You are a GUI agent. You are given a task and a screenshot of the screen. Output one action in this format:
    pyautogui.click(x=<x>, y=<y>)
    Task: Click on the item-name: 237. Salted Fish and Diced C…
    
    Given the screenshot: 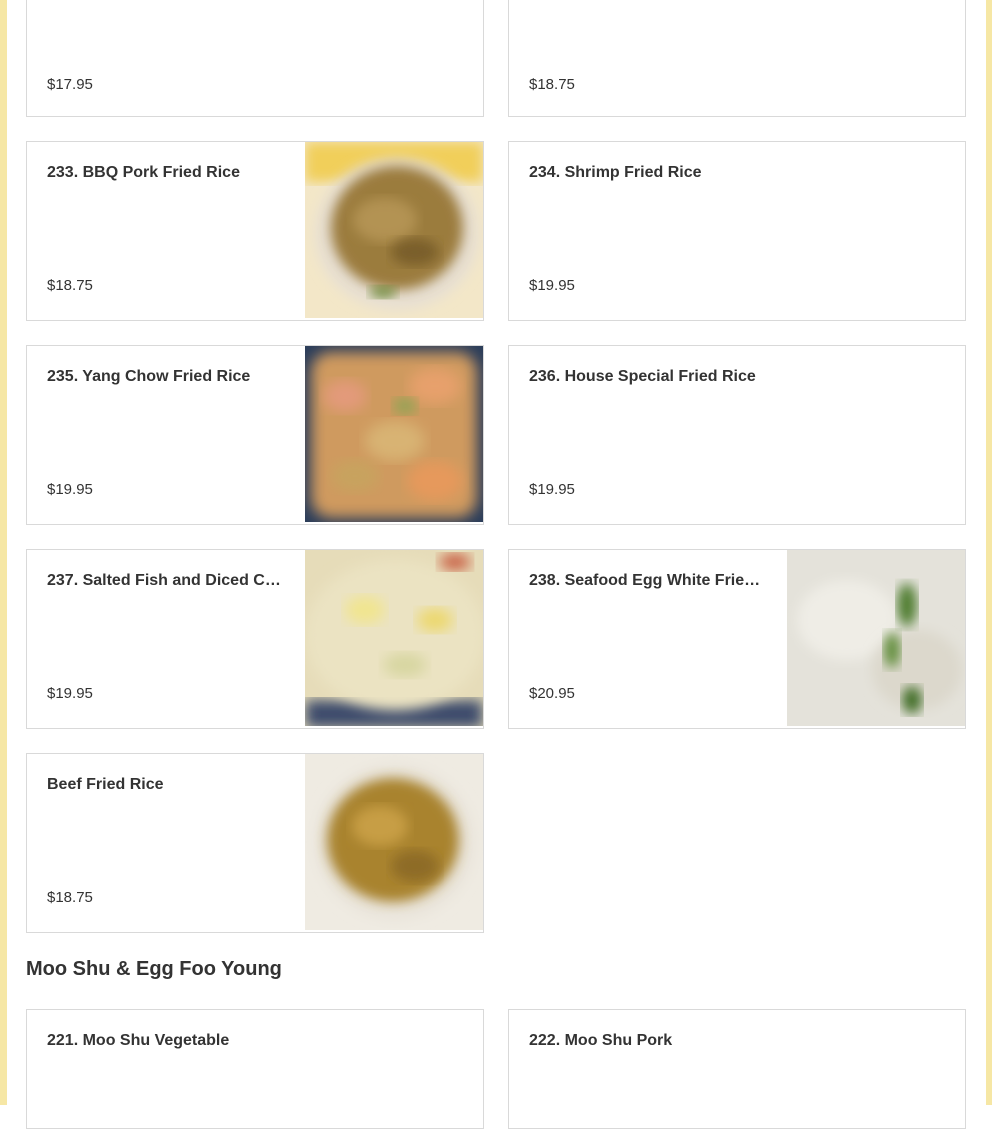 What is the action you would take?
    pyautogui.click(x=164, y=580)
    